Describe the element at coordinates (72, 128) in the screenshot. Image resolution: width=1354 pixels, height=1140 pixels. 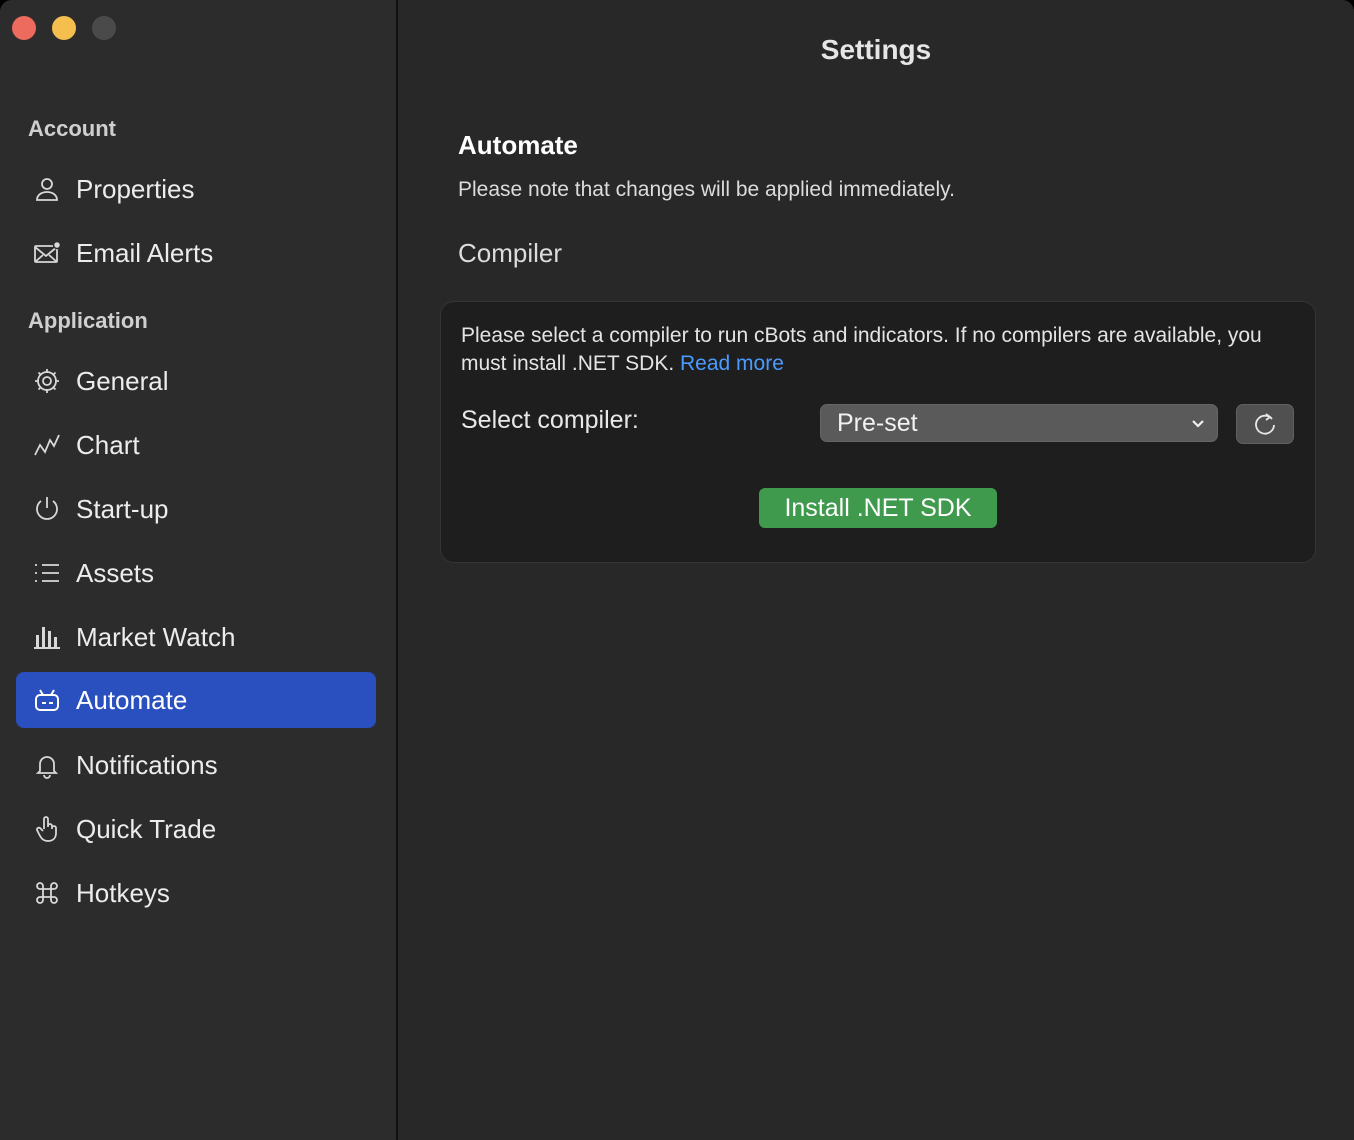
I see `sidebar-section-account: Account` at that location.